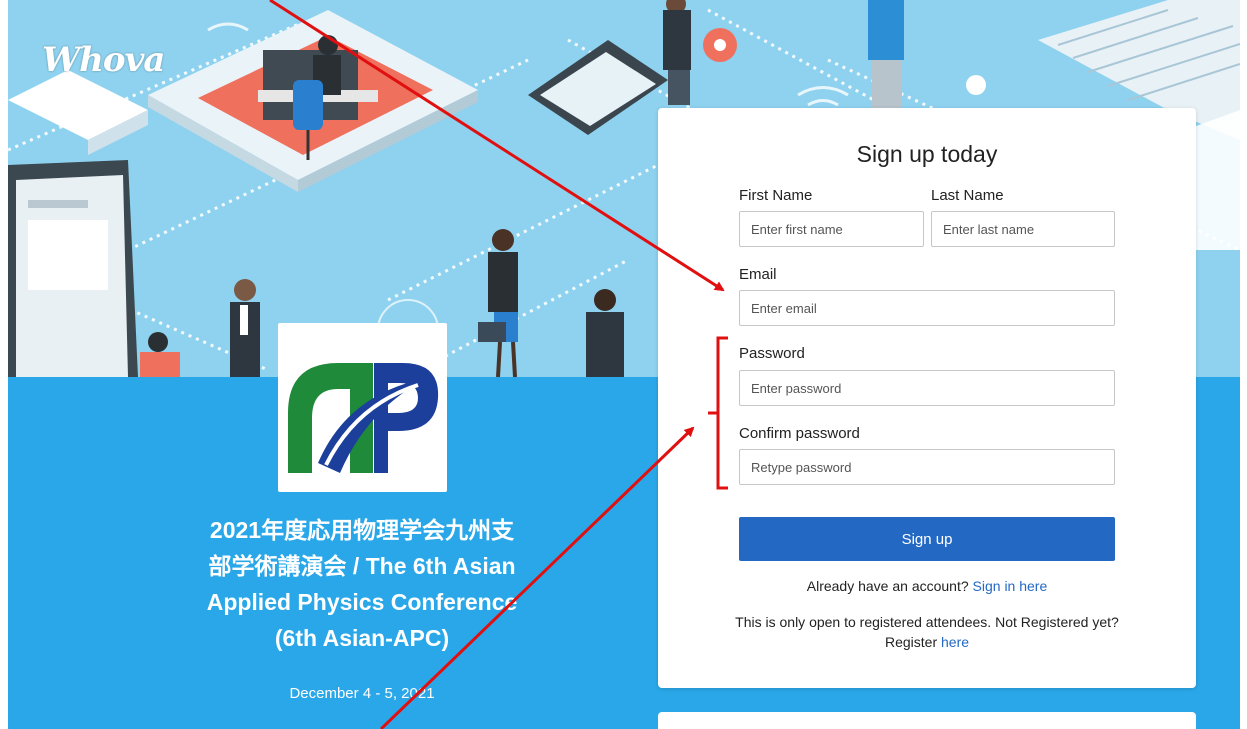 The height and width of the screenshot is (729, 1247). Describe the element at coordinates (831, 229) in the screenshot. I see `first-name-input` at that location.